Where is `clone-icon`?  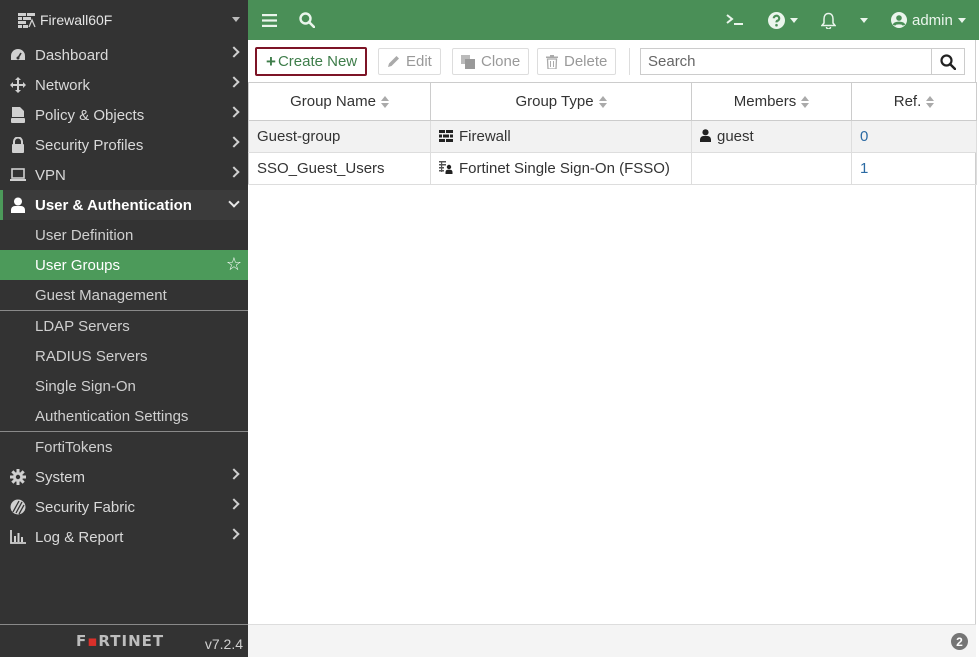
clone-icon is located at coordinates (468, 61).